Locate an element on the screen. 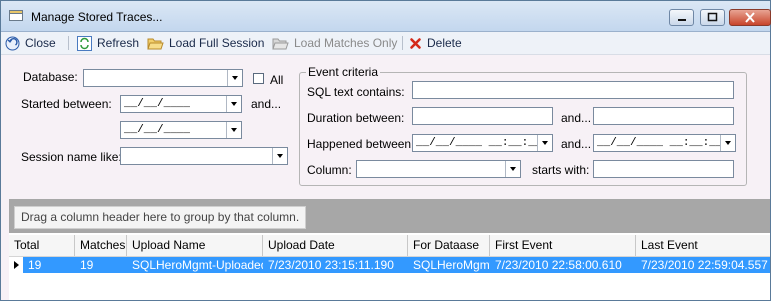 The width and height of the screenshot is (771, 301). cell-upload-name: SQLHeroMgmt-Uploaded is located at coordinates (197, 265).